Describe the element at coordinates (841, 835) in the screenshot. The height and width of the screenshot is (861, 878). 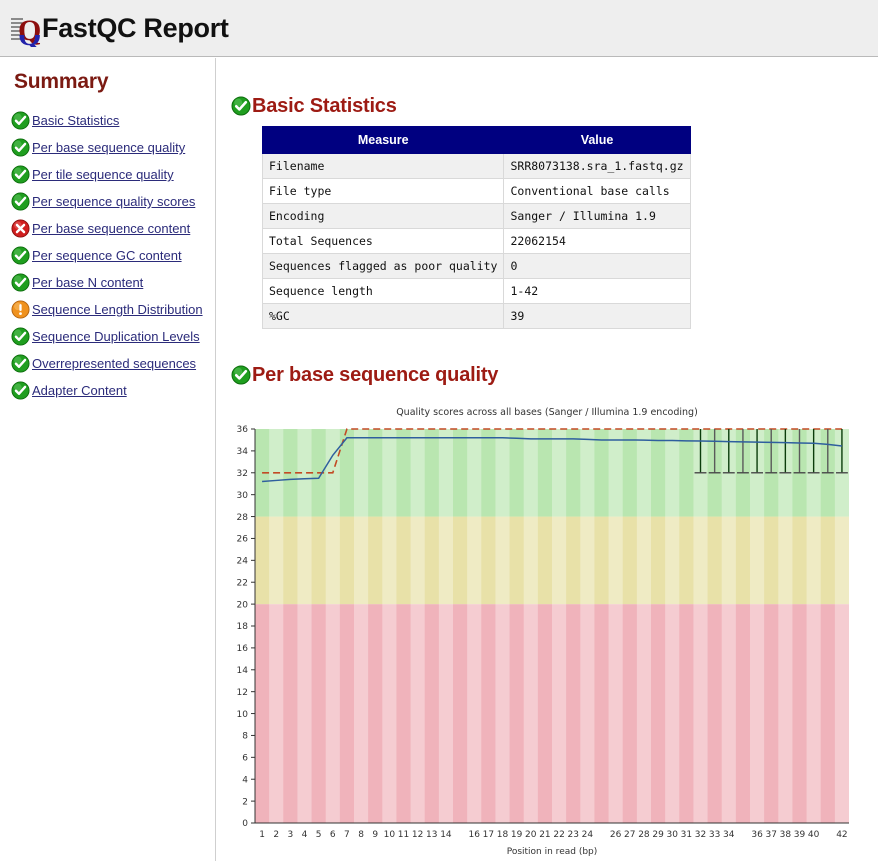
I see `x-tick-label: 42` at that location.